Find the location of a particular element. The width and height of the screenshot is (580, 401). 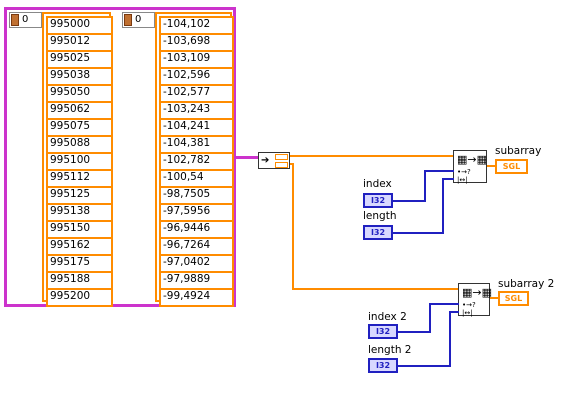

arrow-right-icon: ➔ is located at coordinates (265, 160).